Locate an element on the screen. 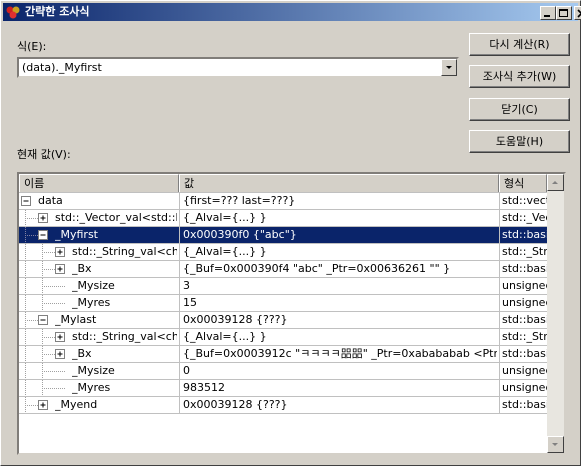 Image resolution: width=581 pixels, height=466 pixels. row-type: std::_Vec is located at coordinates (524, 217).